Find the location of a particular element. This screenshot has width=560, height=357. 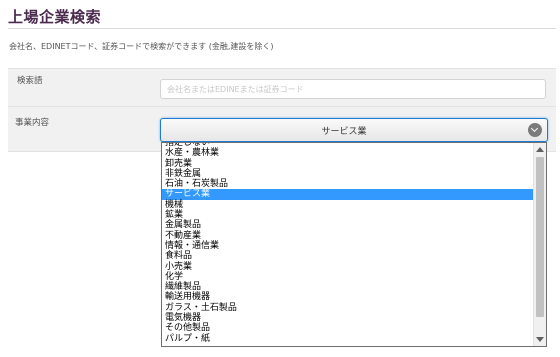

business-select-value: サービス業 is located at coordinates (344, 132).